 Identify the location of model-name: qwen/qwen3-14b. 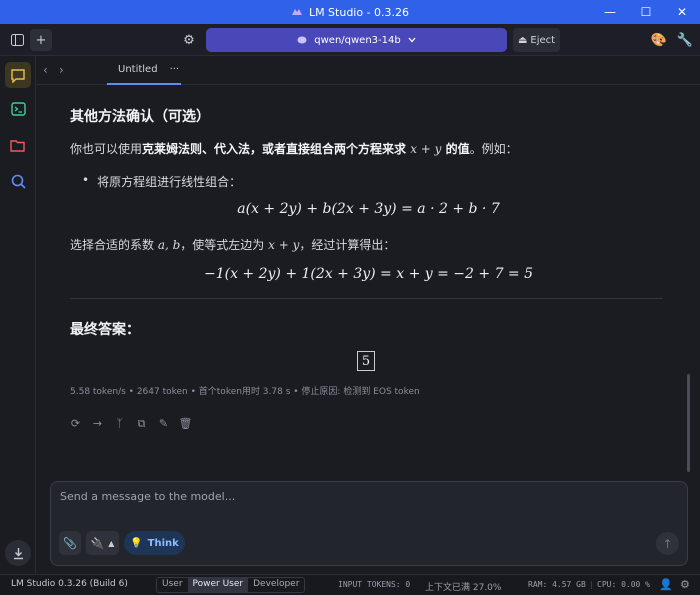
(357, 40).